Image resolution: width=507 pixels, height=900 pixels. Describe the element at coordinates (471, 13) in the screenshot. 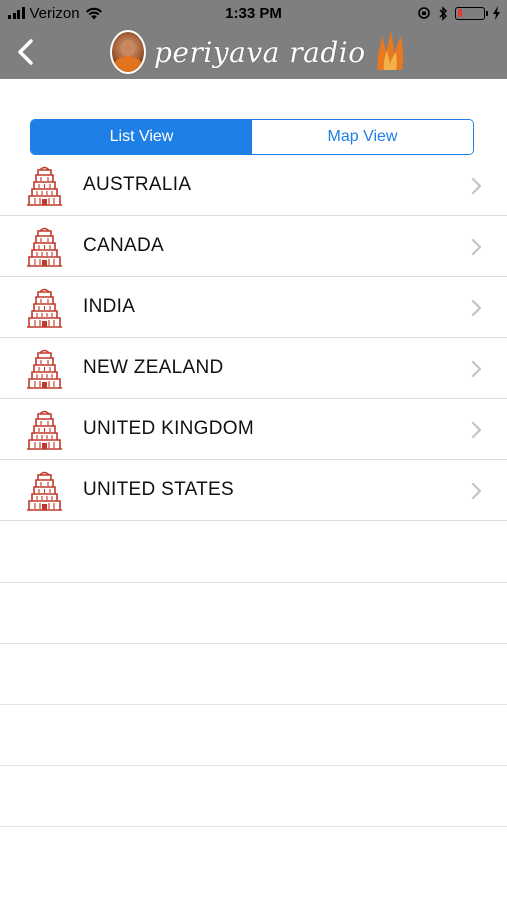

I see `battery-icon` at that location.